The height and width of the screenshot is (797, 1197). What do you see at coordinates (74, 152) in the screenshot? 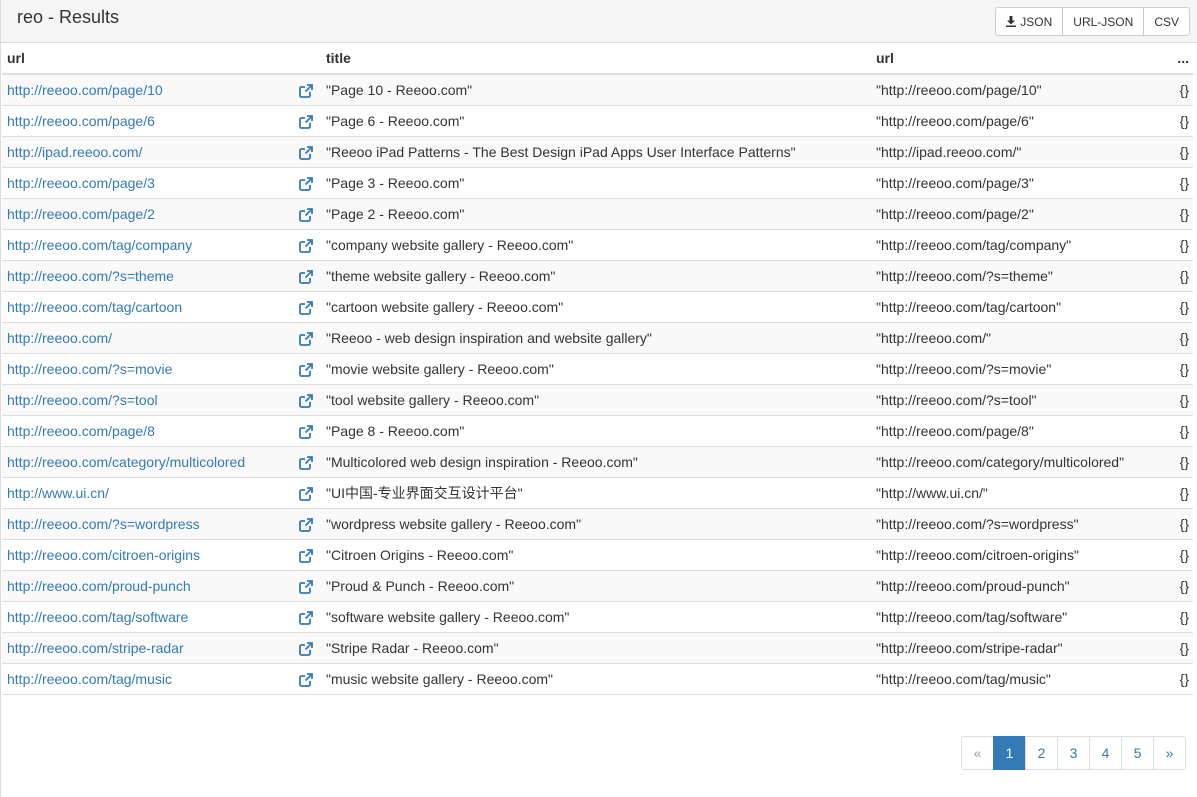
I see `row-url-link: http://ipad.reeoo.com/` at bounding box center [74, 152].